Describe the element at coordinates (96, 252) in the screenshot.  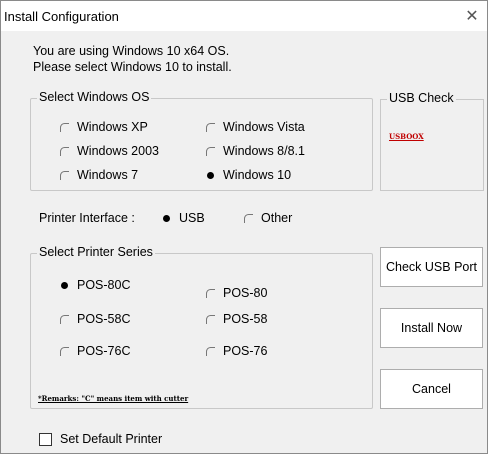
I see `printer-series-legend: Select Printer Series` at that location.